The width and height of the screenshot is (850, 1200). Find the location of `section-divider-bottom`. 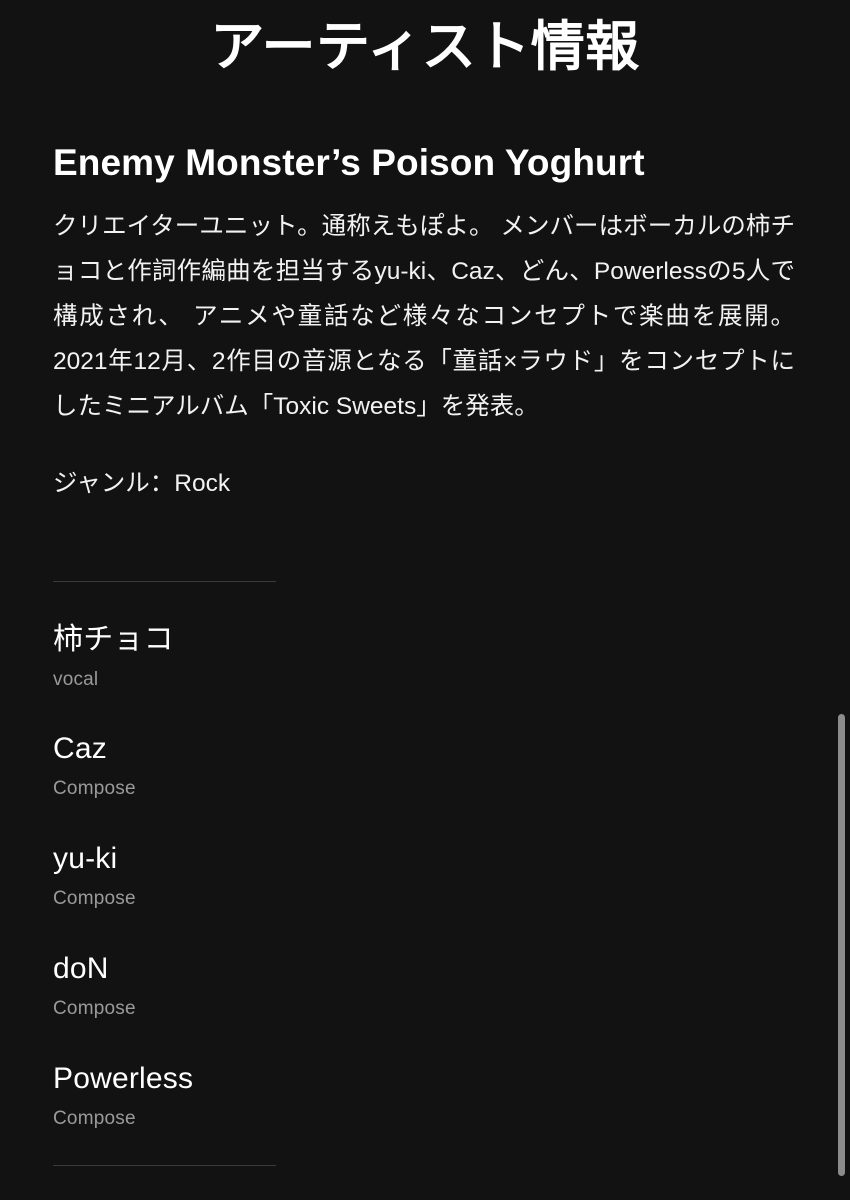

section-divider-bottom is located at coordinates (164, 1165).